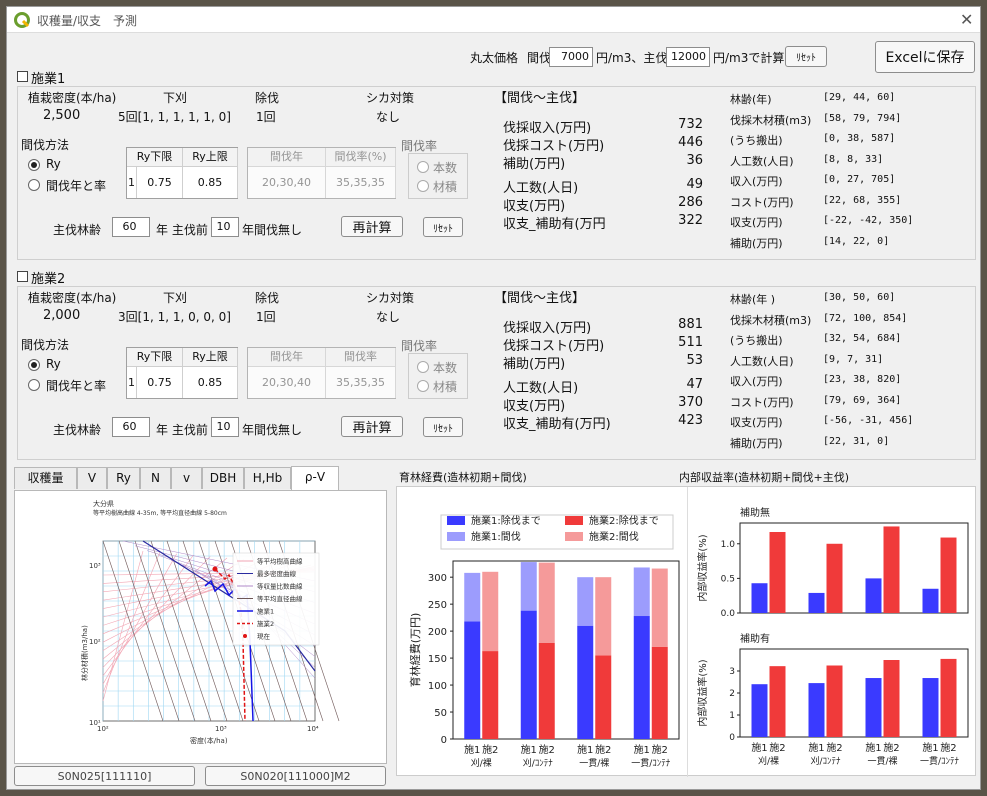 Image resolution: width=987 pixels, height=796 pixels. What do you see at coordinates (762, 361) in the screenshot?
I see `op2-detail-label: 人工数(人日)` at bounding box center [762, 361].